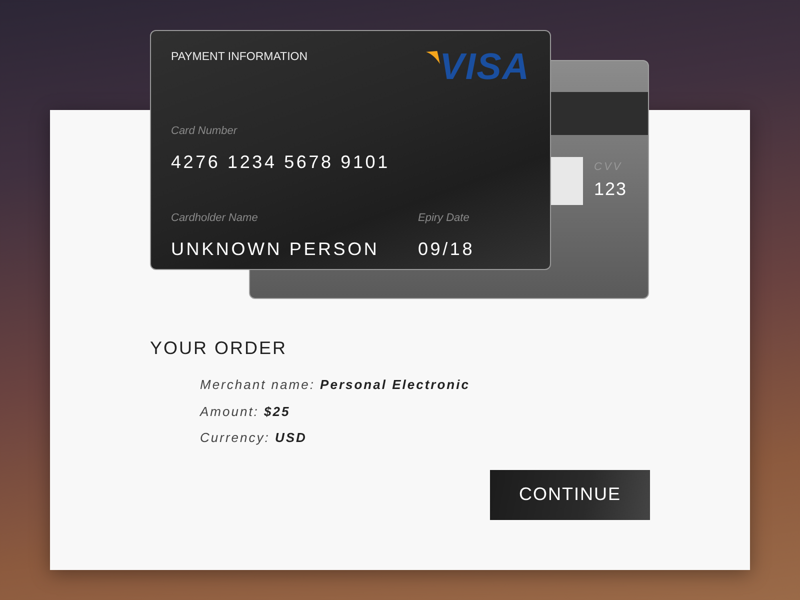  What do you see at coordinates (485, 67) in the screenshot?
I see `brand-logo: VISA` at bounding box center [485, 67].